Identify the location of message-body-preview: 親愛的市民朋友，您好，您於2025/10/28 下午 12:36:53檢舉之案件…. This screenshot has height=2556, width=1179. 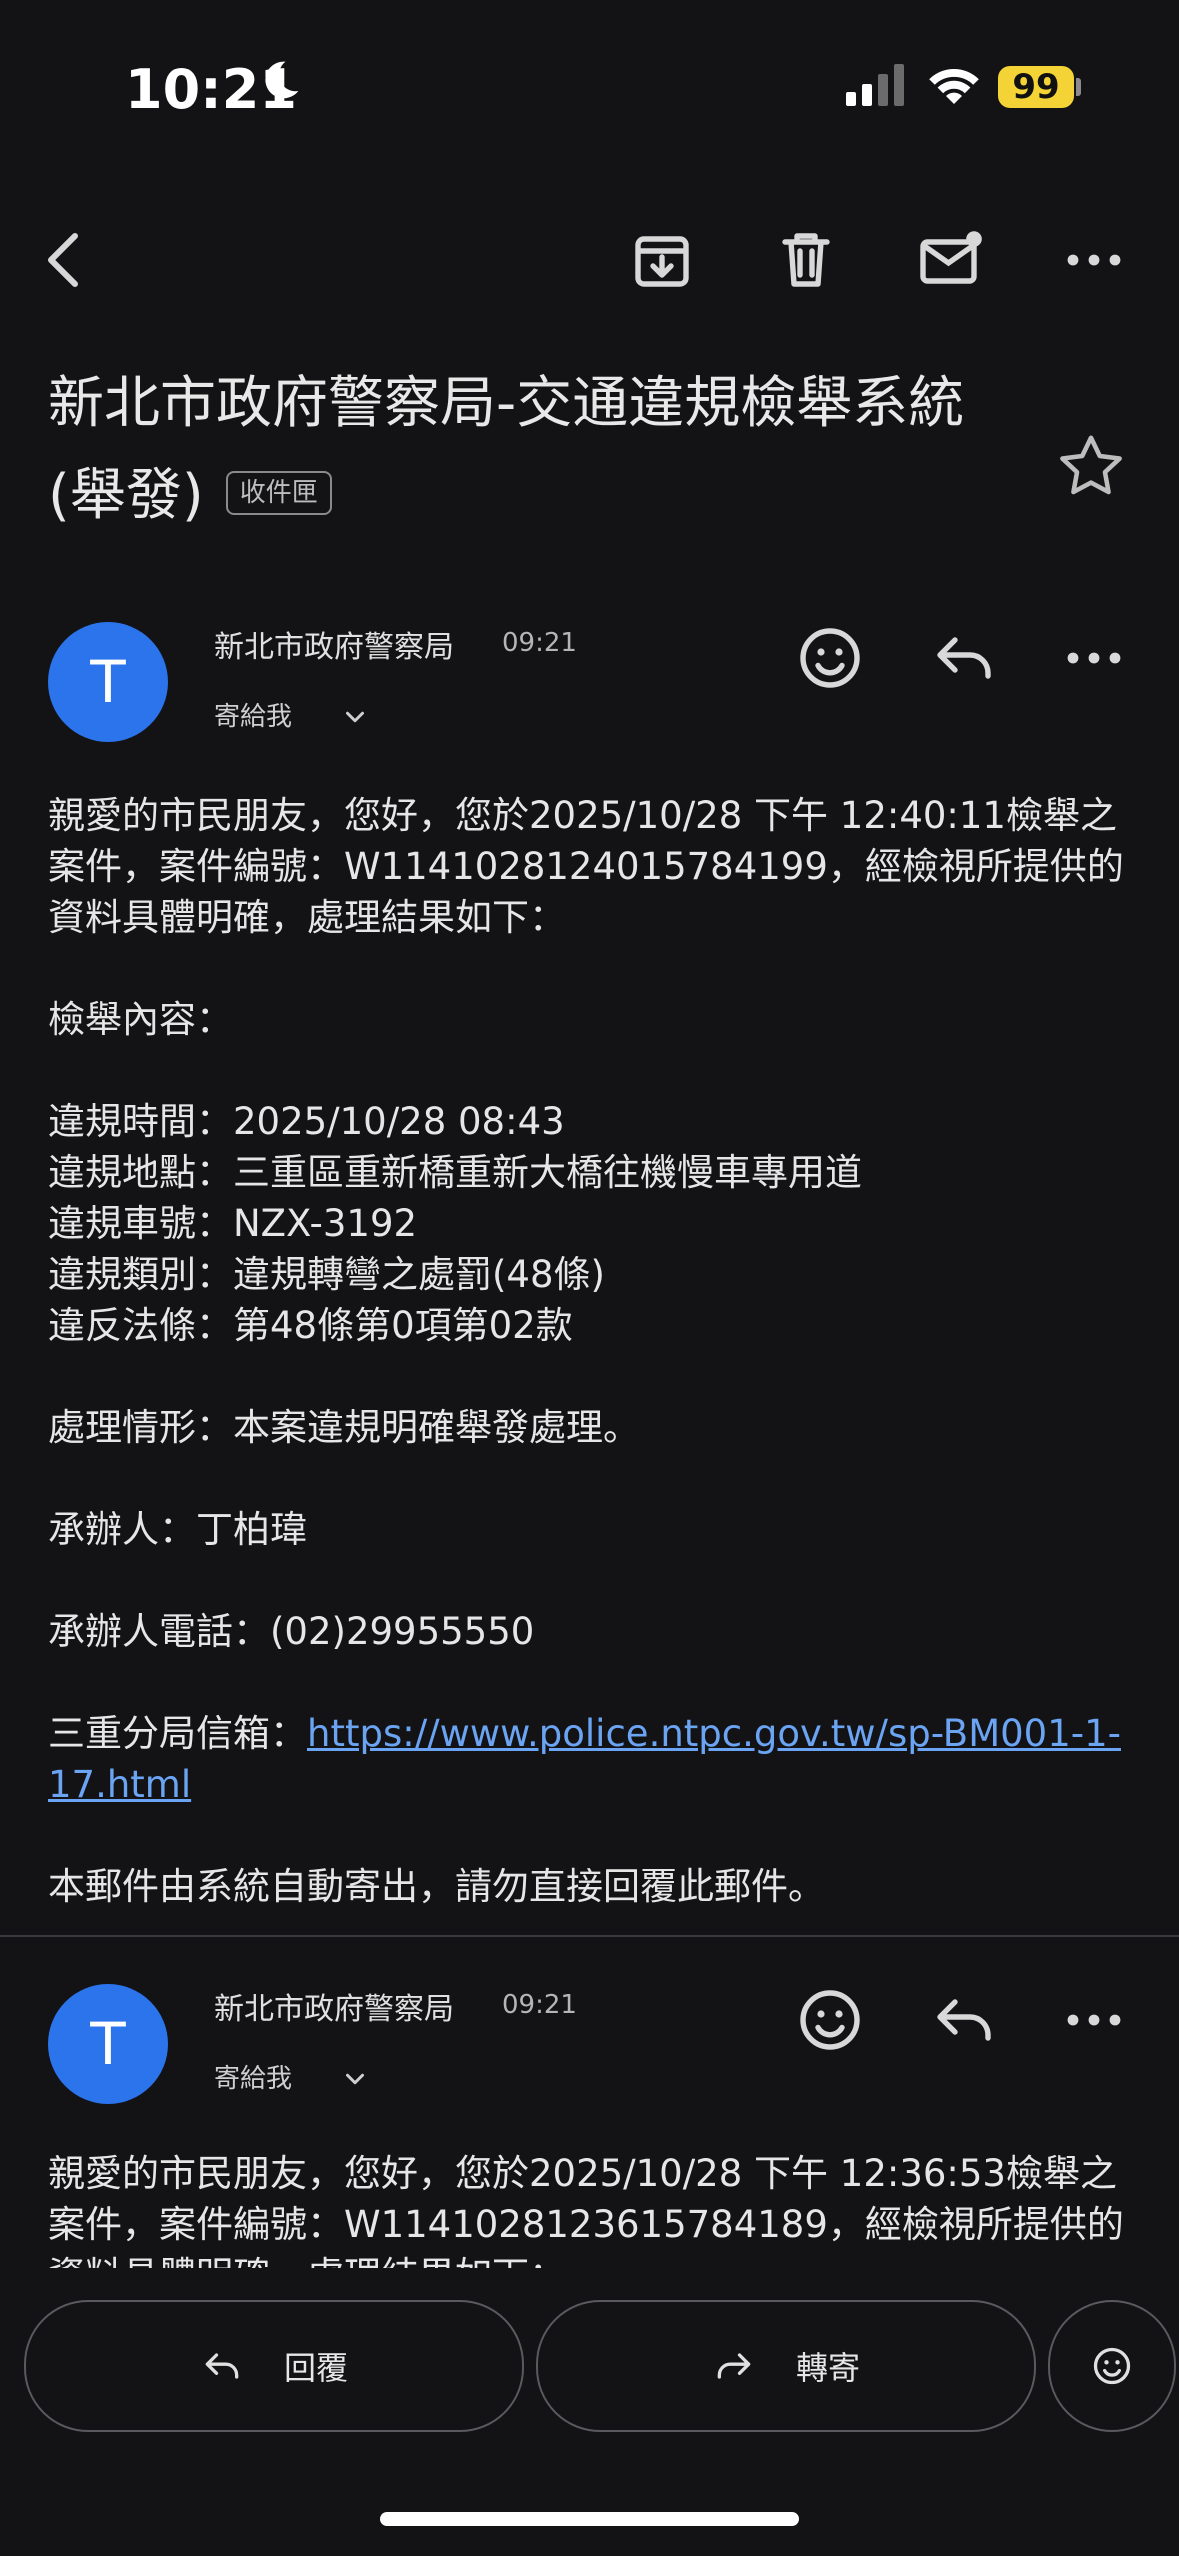
(593, 2208).